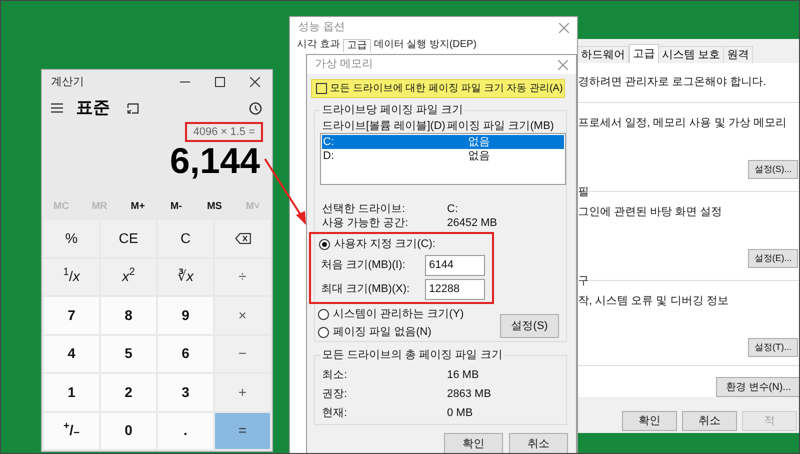  What do you see at coordinates (71, 392) in the screenshot?
I see `calculator-key: 1` at bounding box center [71, 392].